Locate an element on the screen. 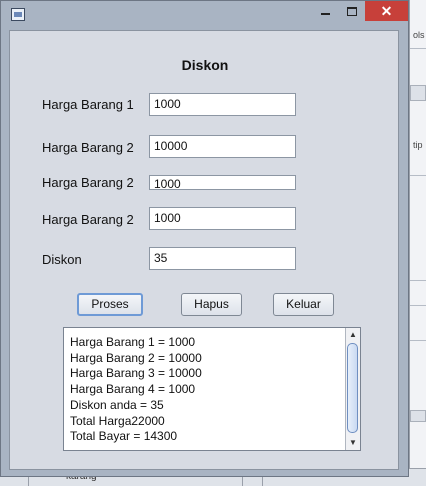  output-line: Harga Barang 3 = 10000 is located at coordinates (136, 373).